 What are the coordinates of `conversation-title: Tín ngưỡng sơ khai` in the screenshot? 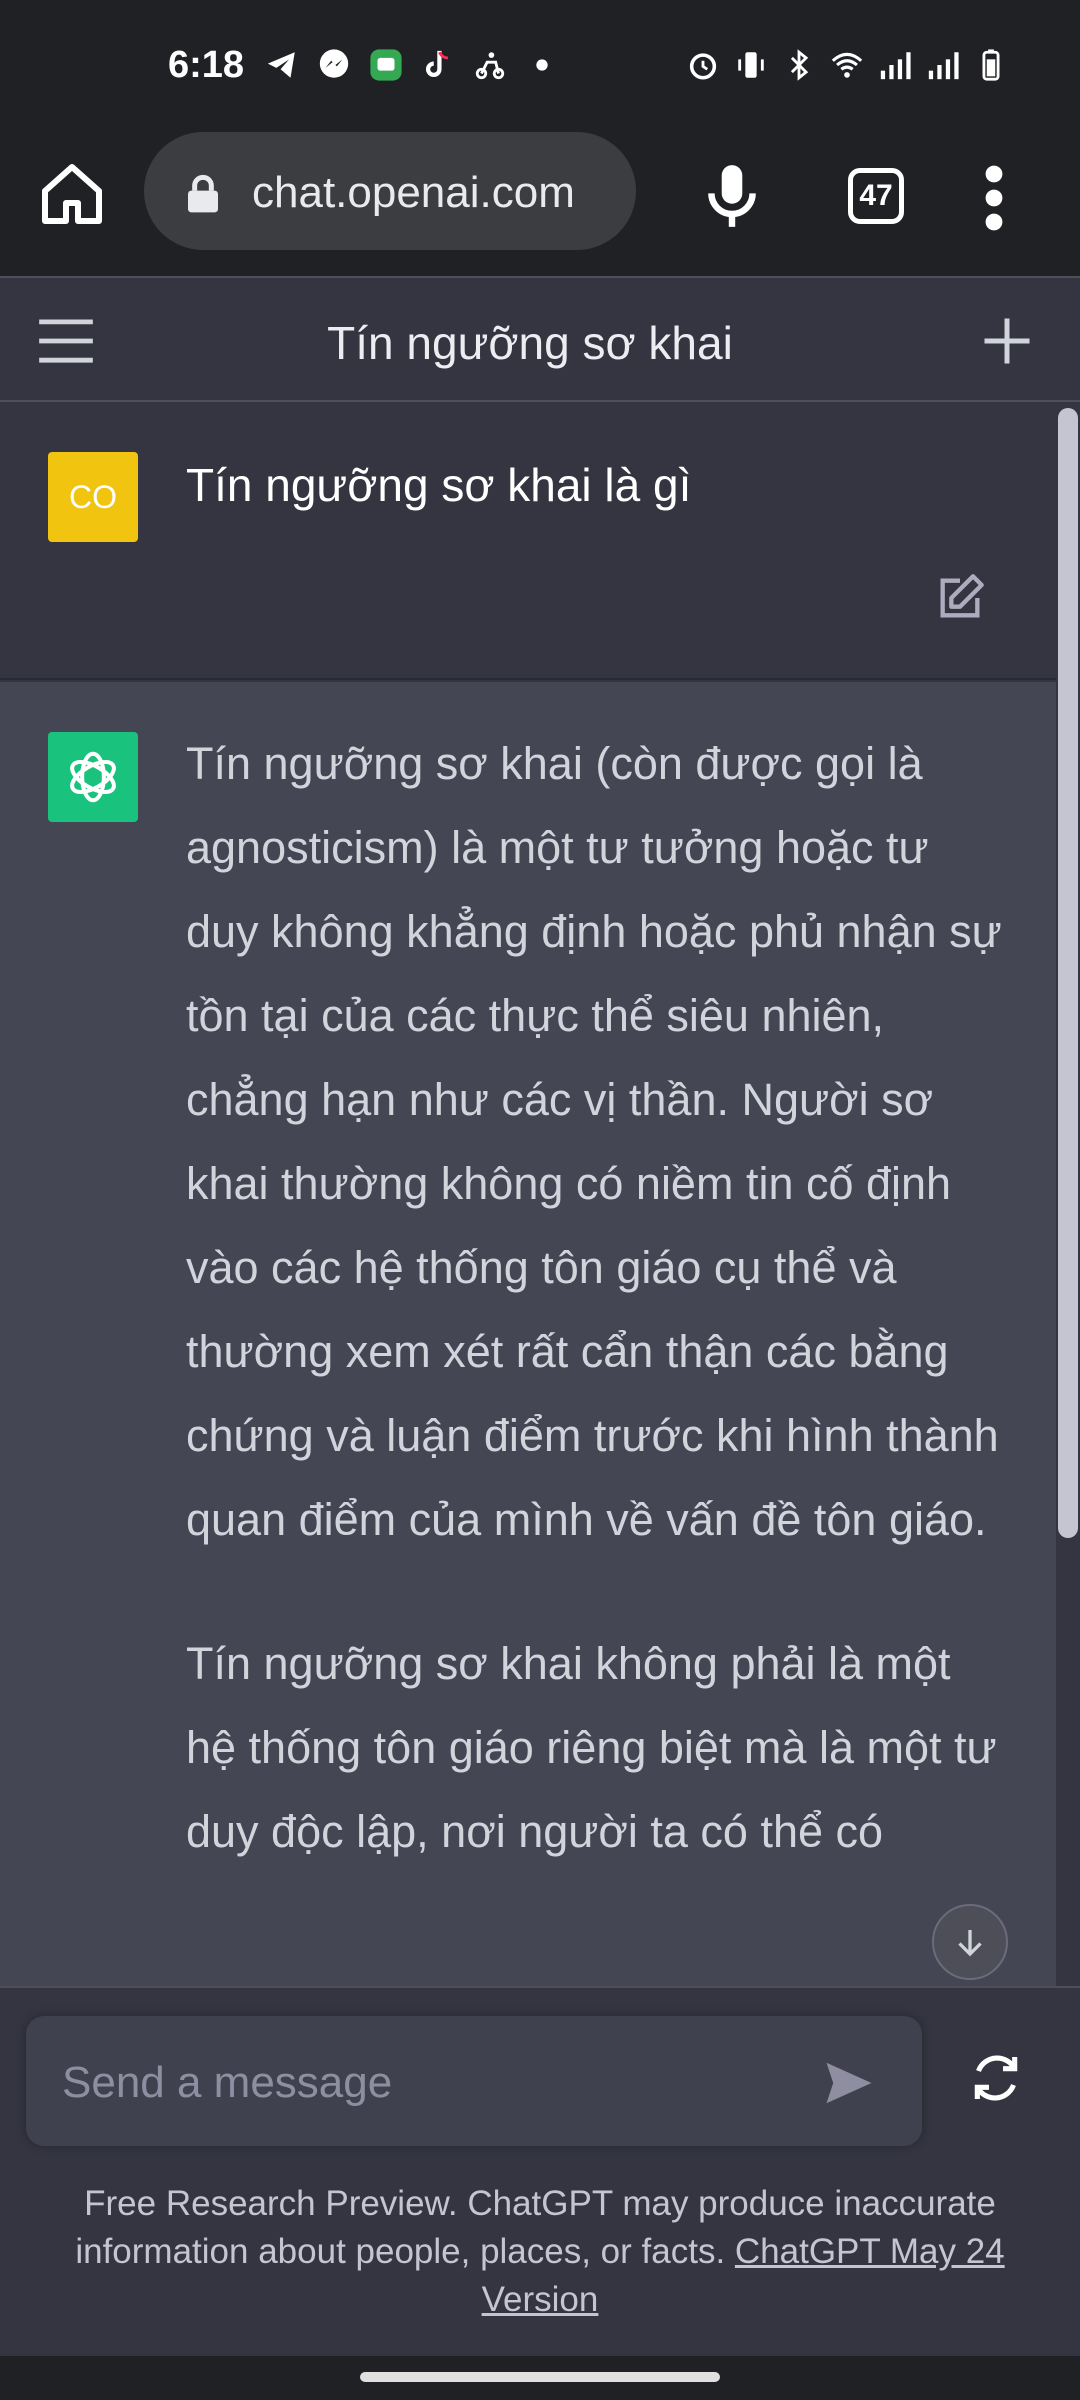 It's located at (530, 343).